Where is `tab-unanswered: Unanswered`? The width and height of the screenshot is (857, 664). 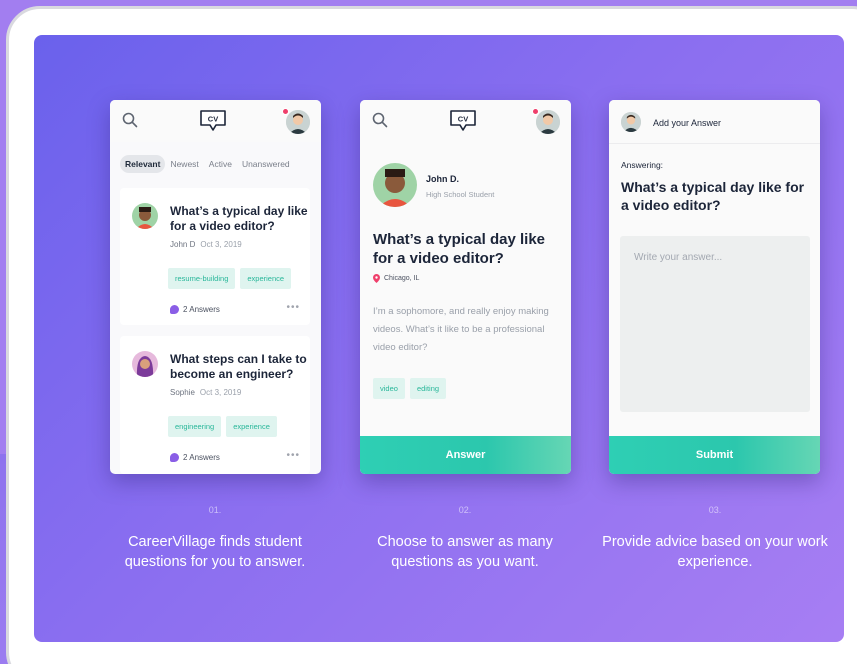
tab-unanswered: Unanswered is located at coordinates (266, 164).